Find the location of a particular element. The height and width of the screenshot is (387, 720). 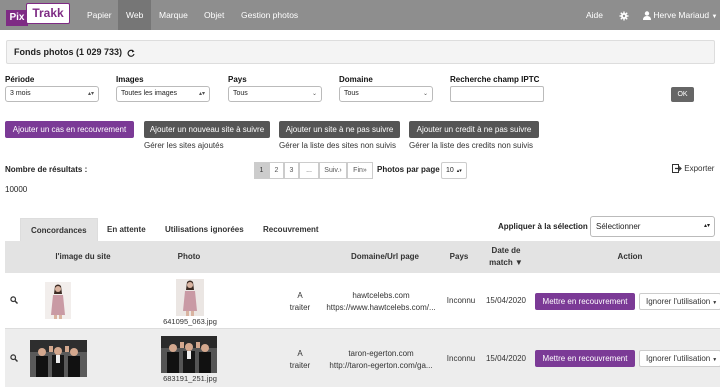

add-recouvrement-button: Ajouter un cas en recouvrement is located at coordinates (69, 129).